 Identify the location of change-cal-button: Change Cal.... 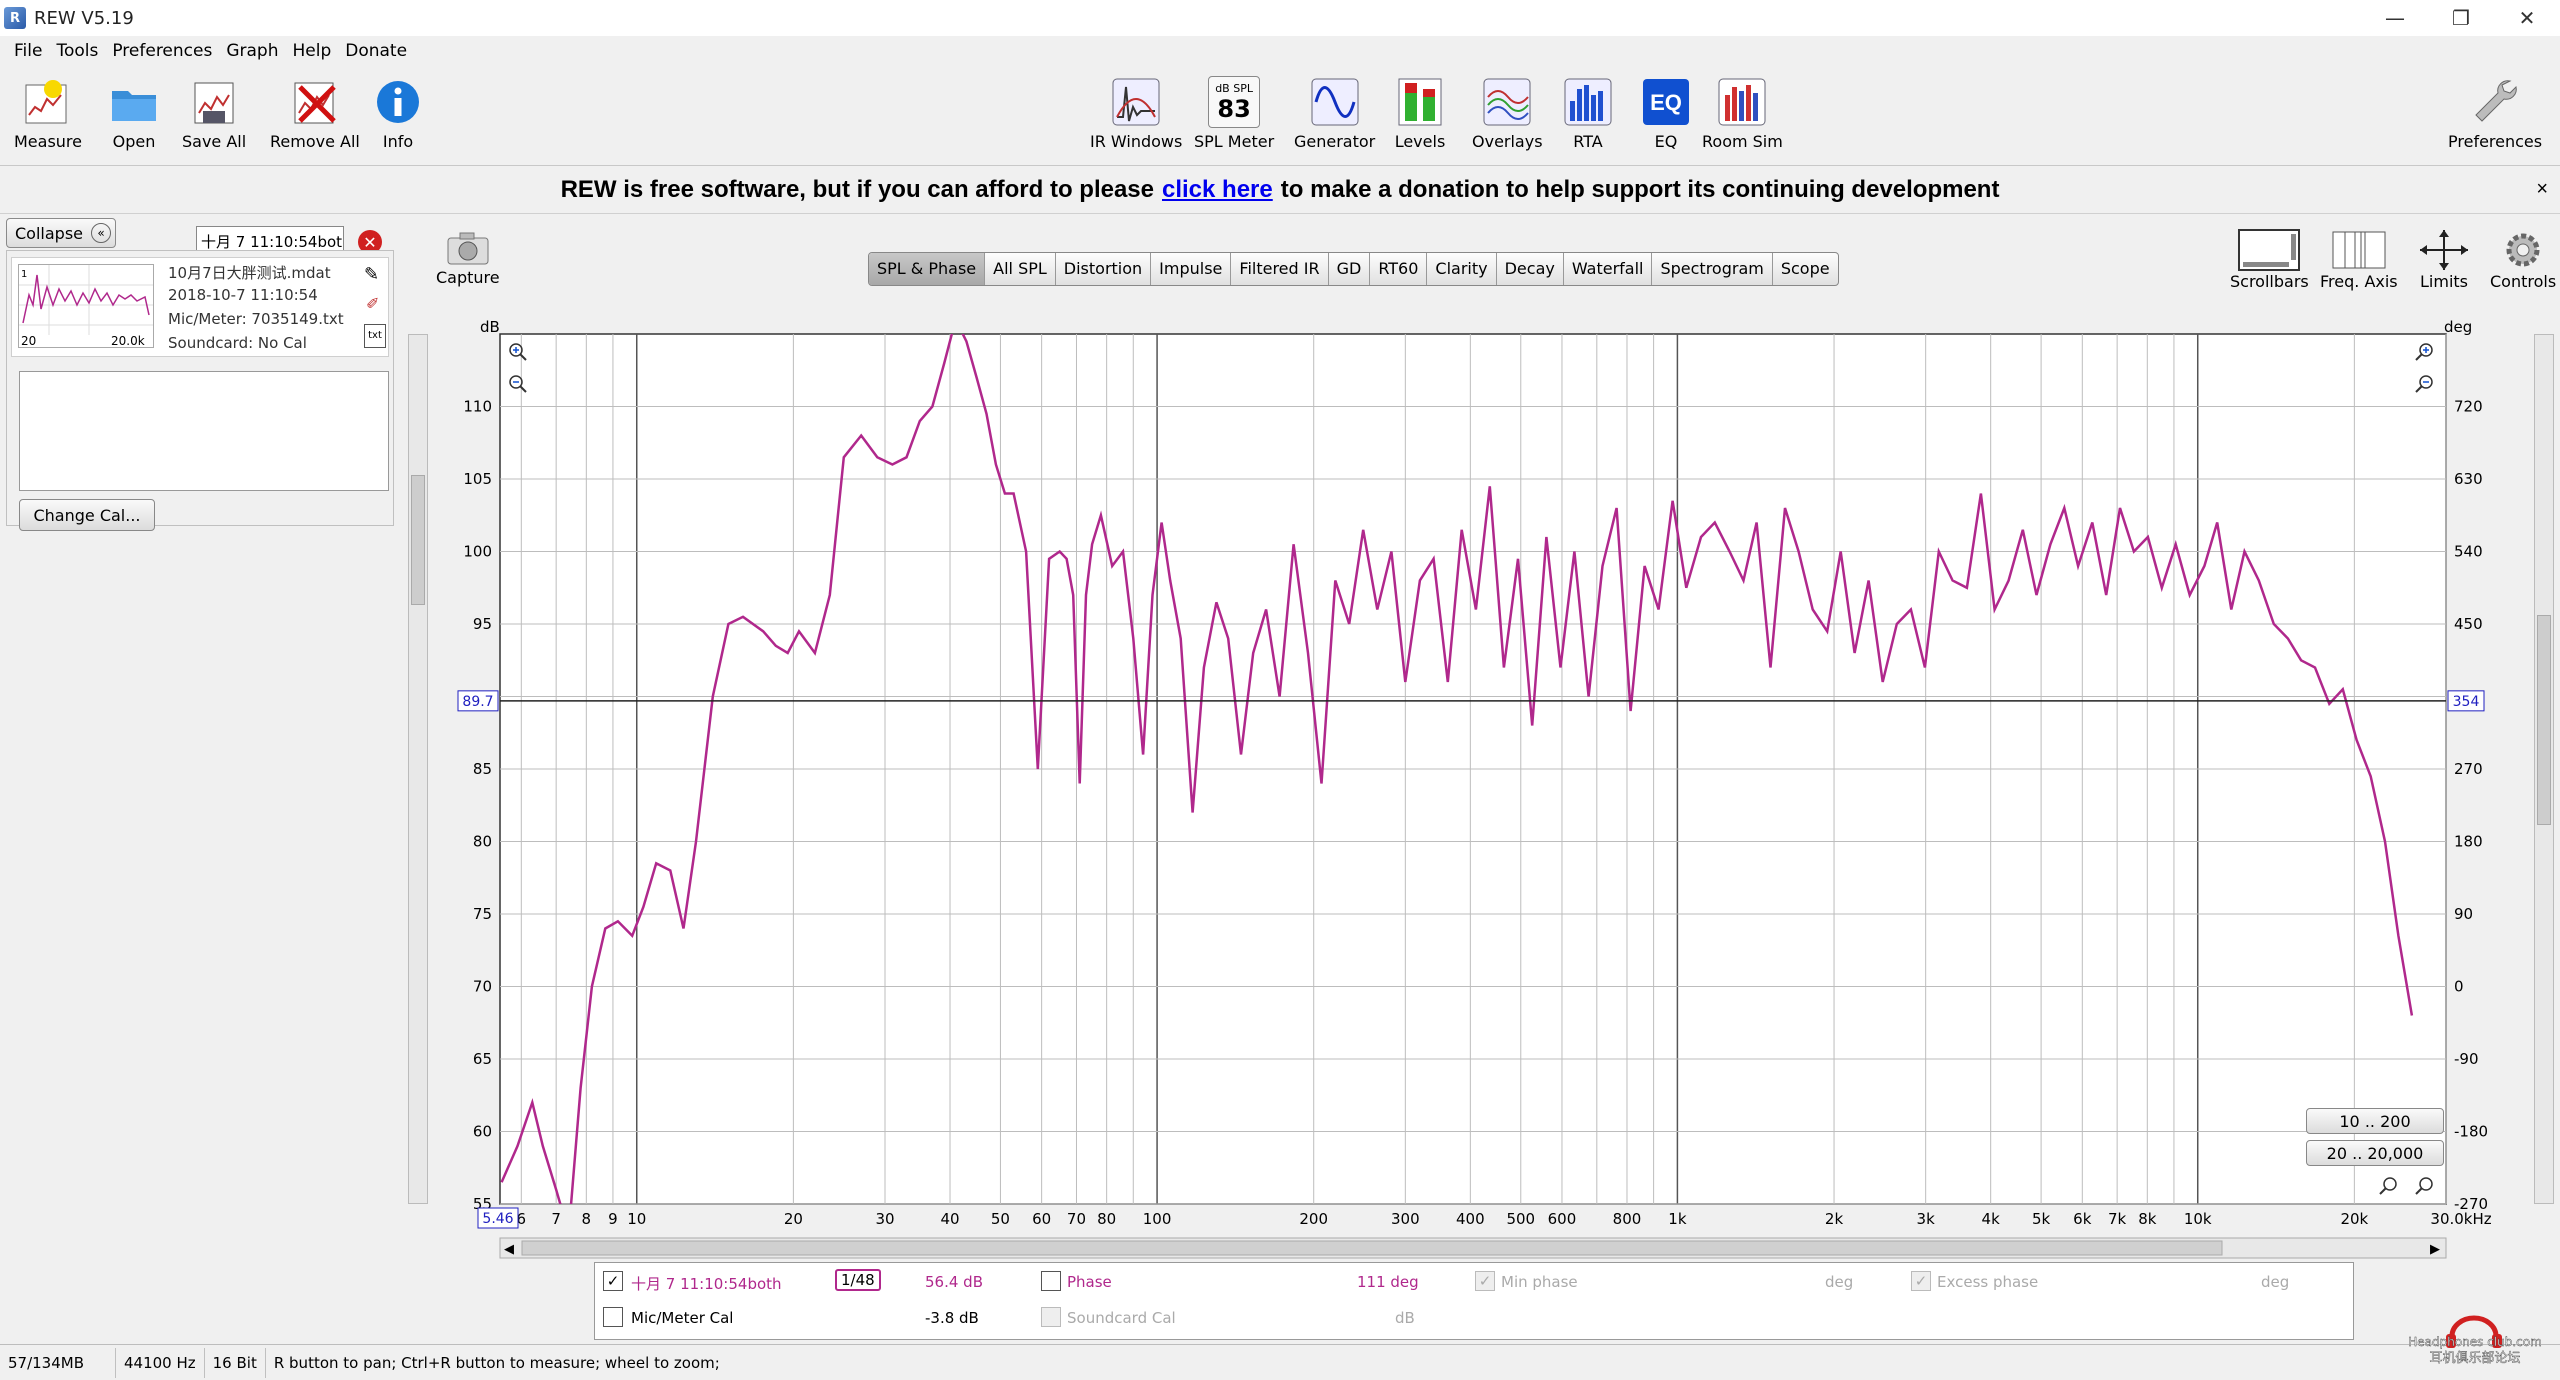
(87, 515).